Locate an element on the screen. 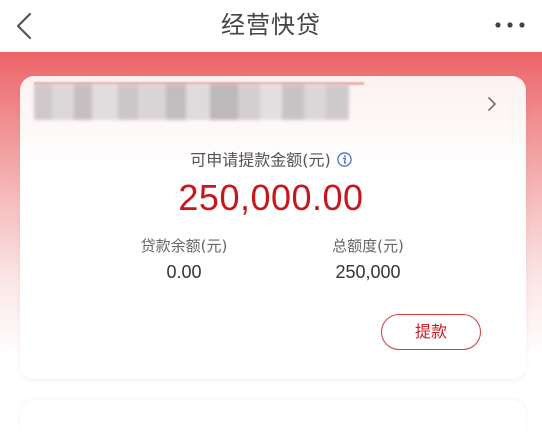 This screenshot has height=440, width=542. chevron-right-icon is located at coordinates (492, 104).